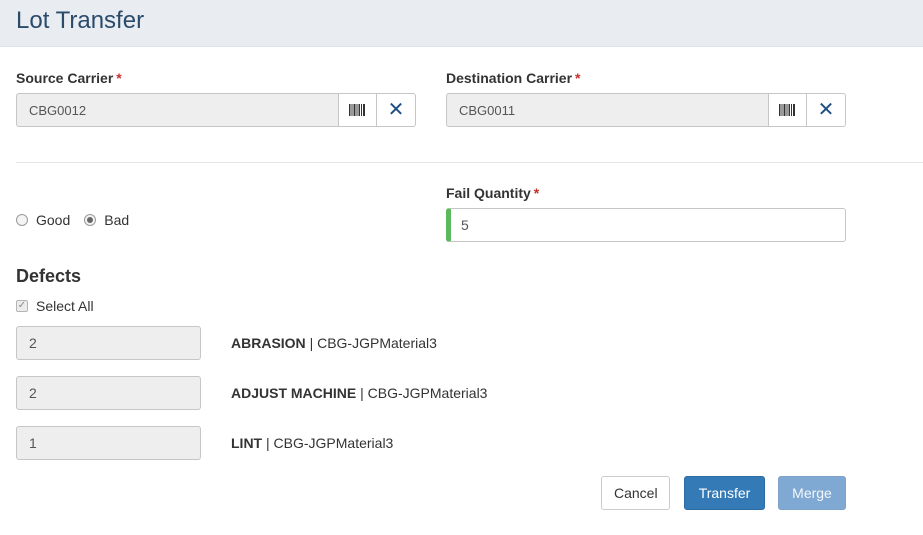 This screenshot has height=535, width=923. Describe the element at coordinates (65, 78) in the screenshot. I see `source-carrier-label-text: Source Carrier` at that location.